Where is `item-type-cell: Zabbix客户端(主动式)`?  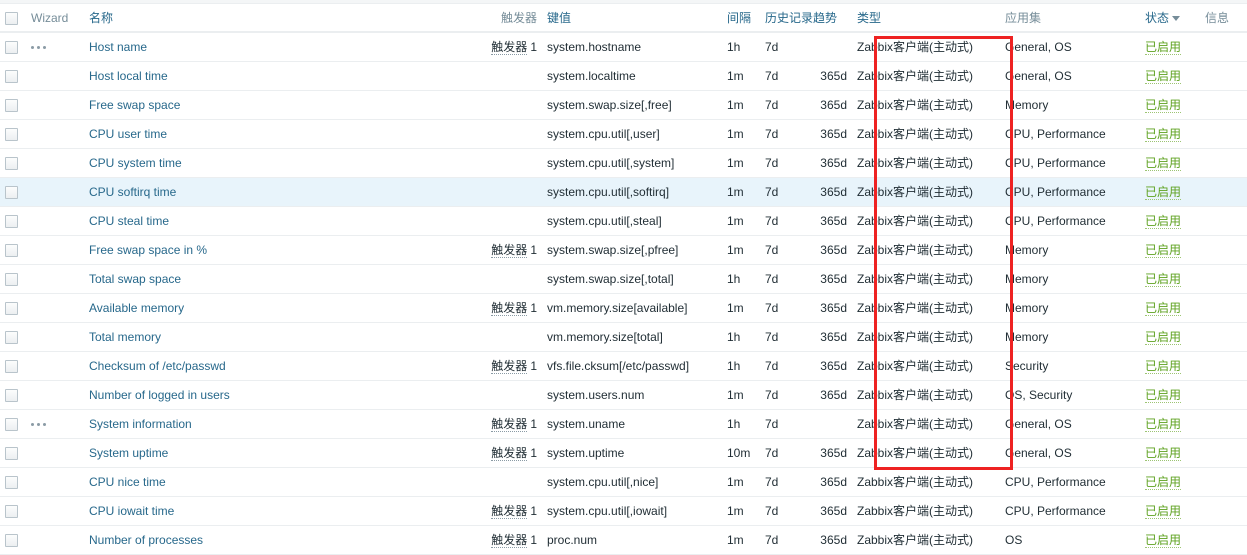 item-type-cell: Zabbix客户端(主动式) is located at coordinates (926, 279).